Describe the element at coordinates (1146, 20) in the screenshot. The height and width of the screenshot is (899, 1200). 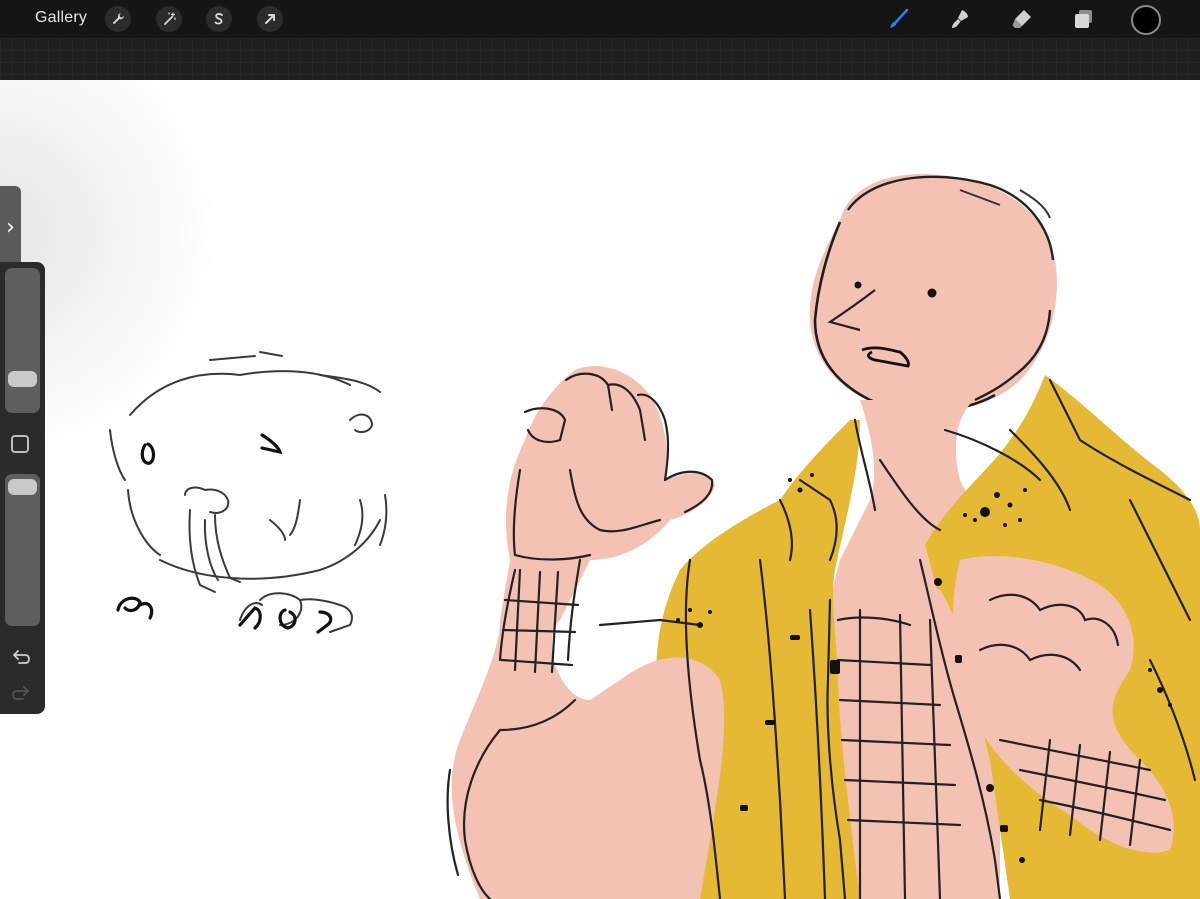
I see `color-picker-swatch` at that location.